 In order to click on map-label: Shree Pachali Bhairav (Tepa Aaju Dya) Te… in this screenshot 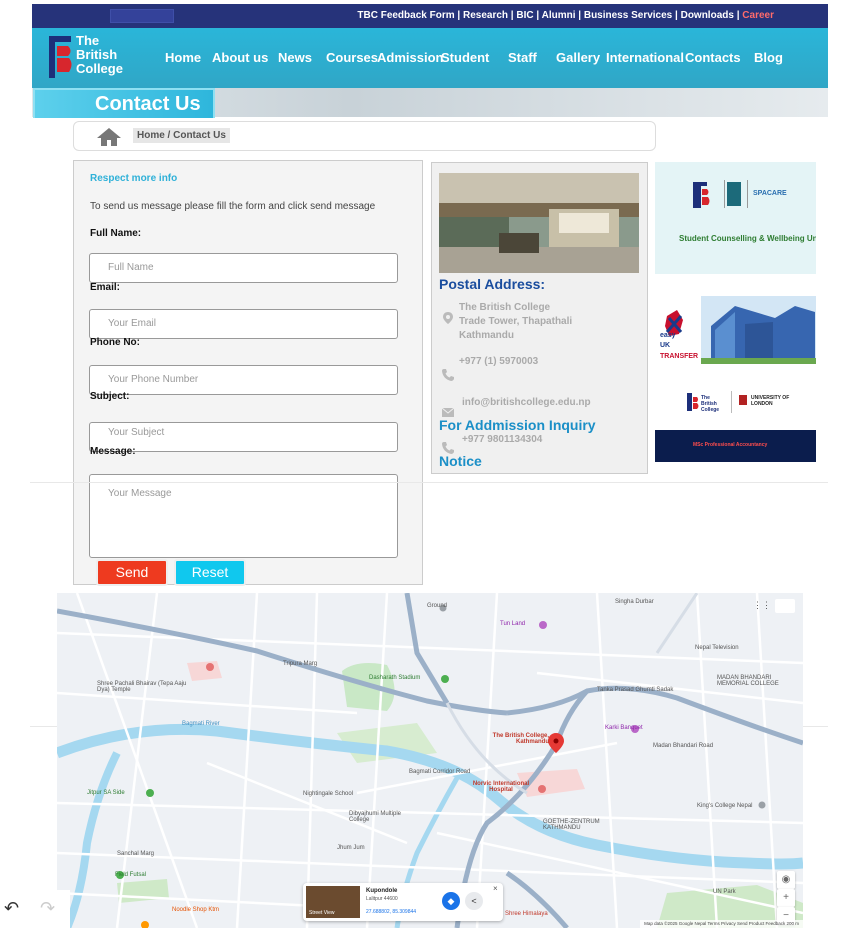, I will do `click(142, 687)`.